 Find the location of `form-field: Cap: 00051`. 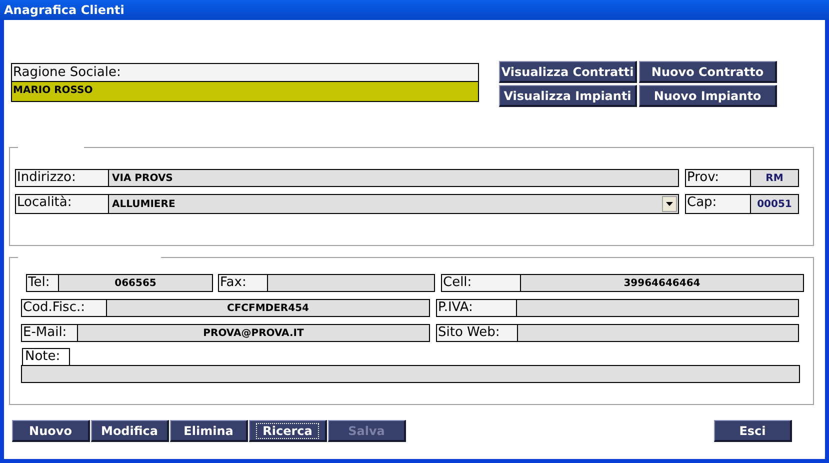

form-field: Cap: 00051 is located at coordinates (742, 204).